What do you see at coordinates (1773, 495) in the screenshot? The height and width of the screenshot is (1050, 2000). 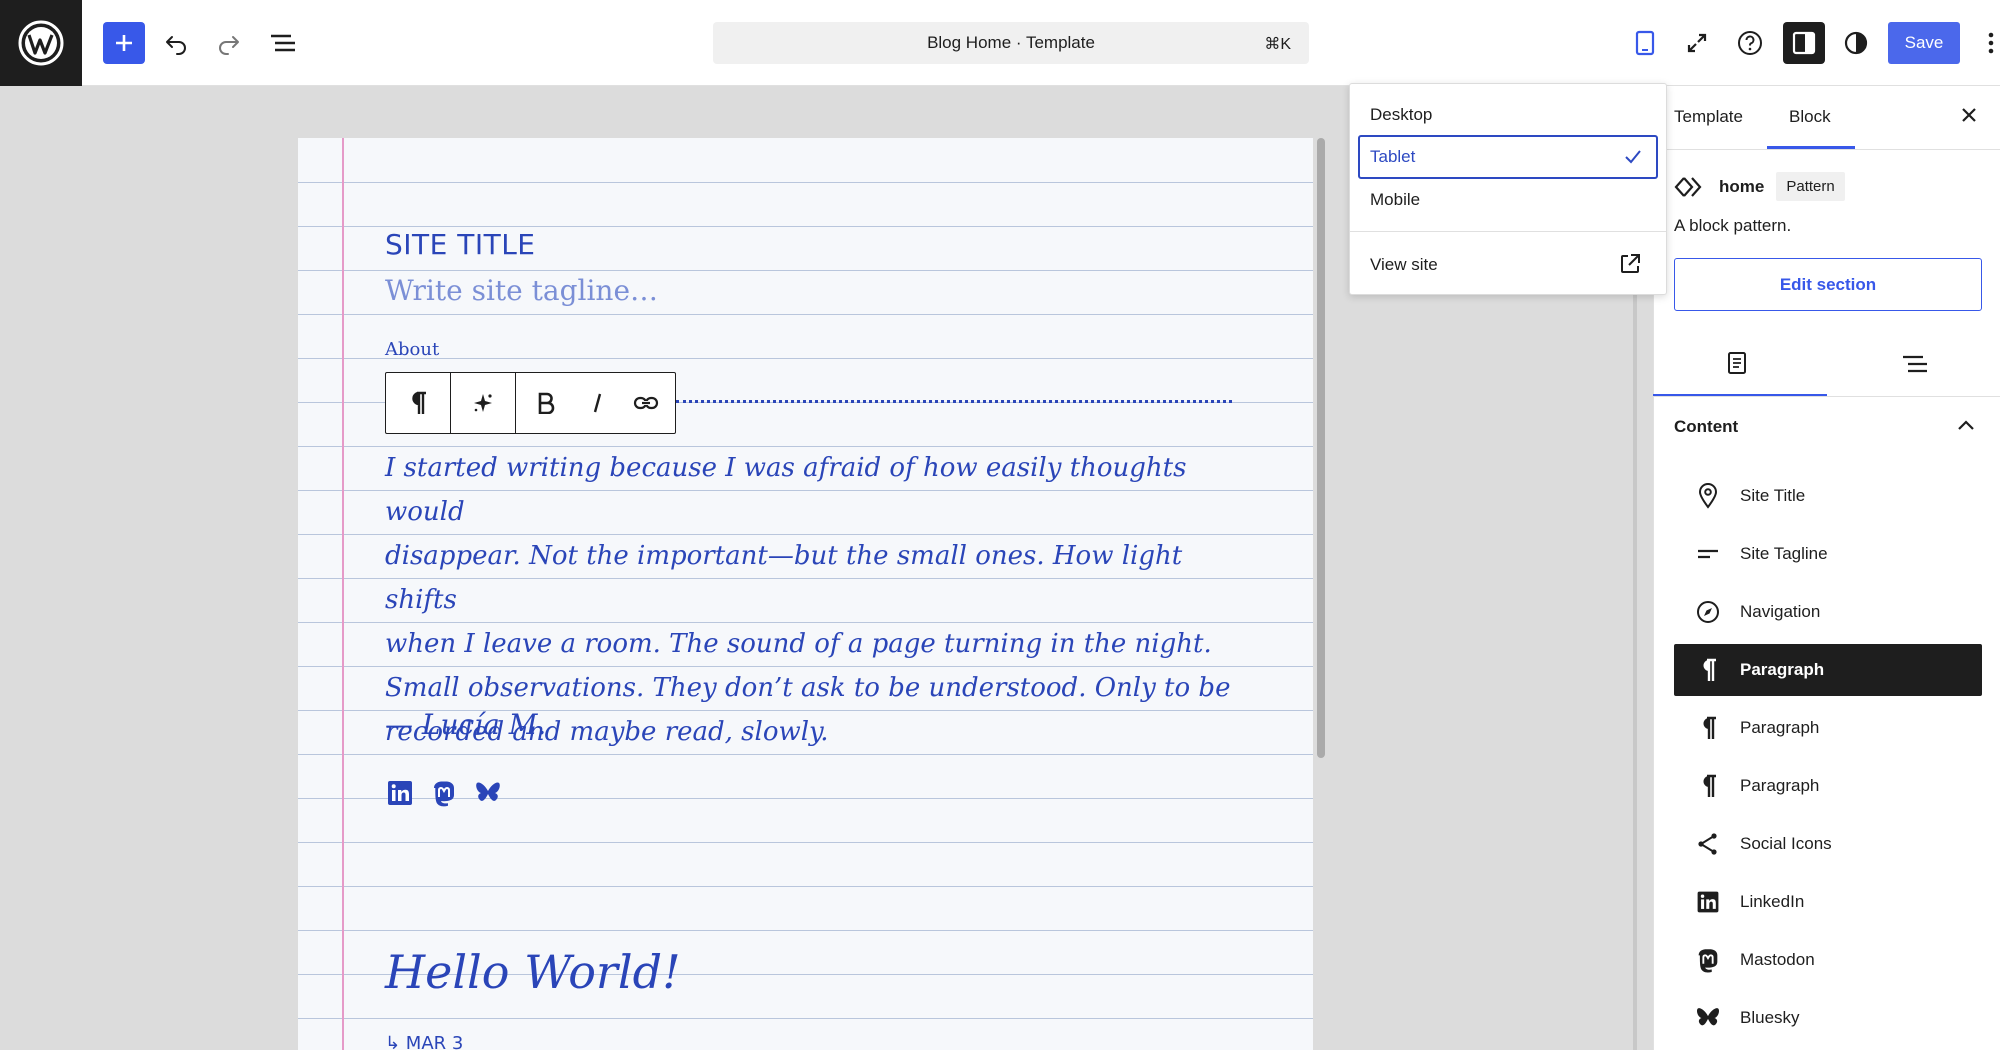 I see `list-item-label: Site Title` at bounding box center [1773, 495].